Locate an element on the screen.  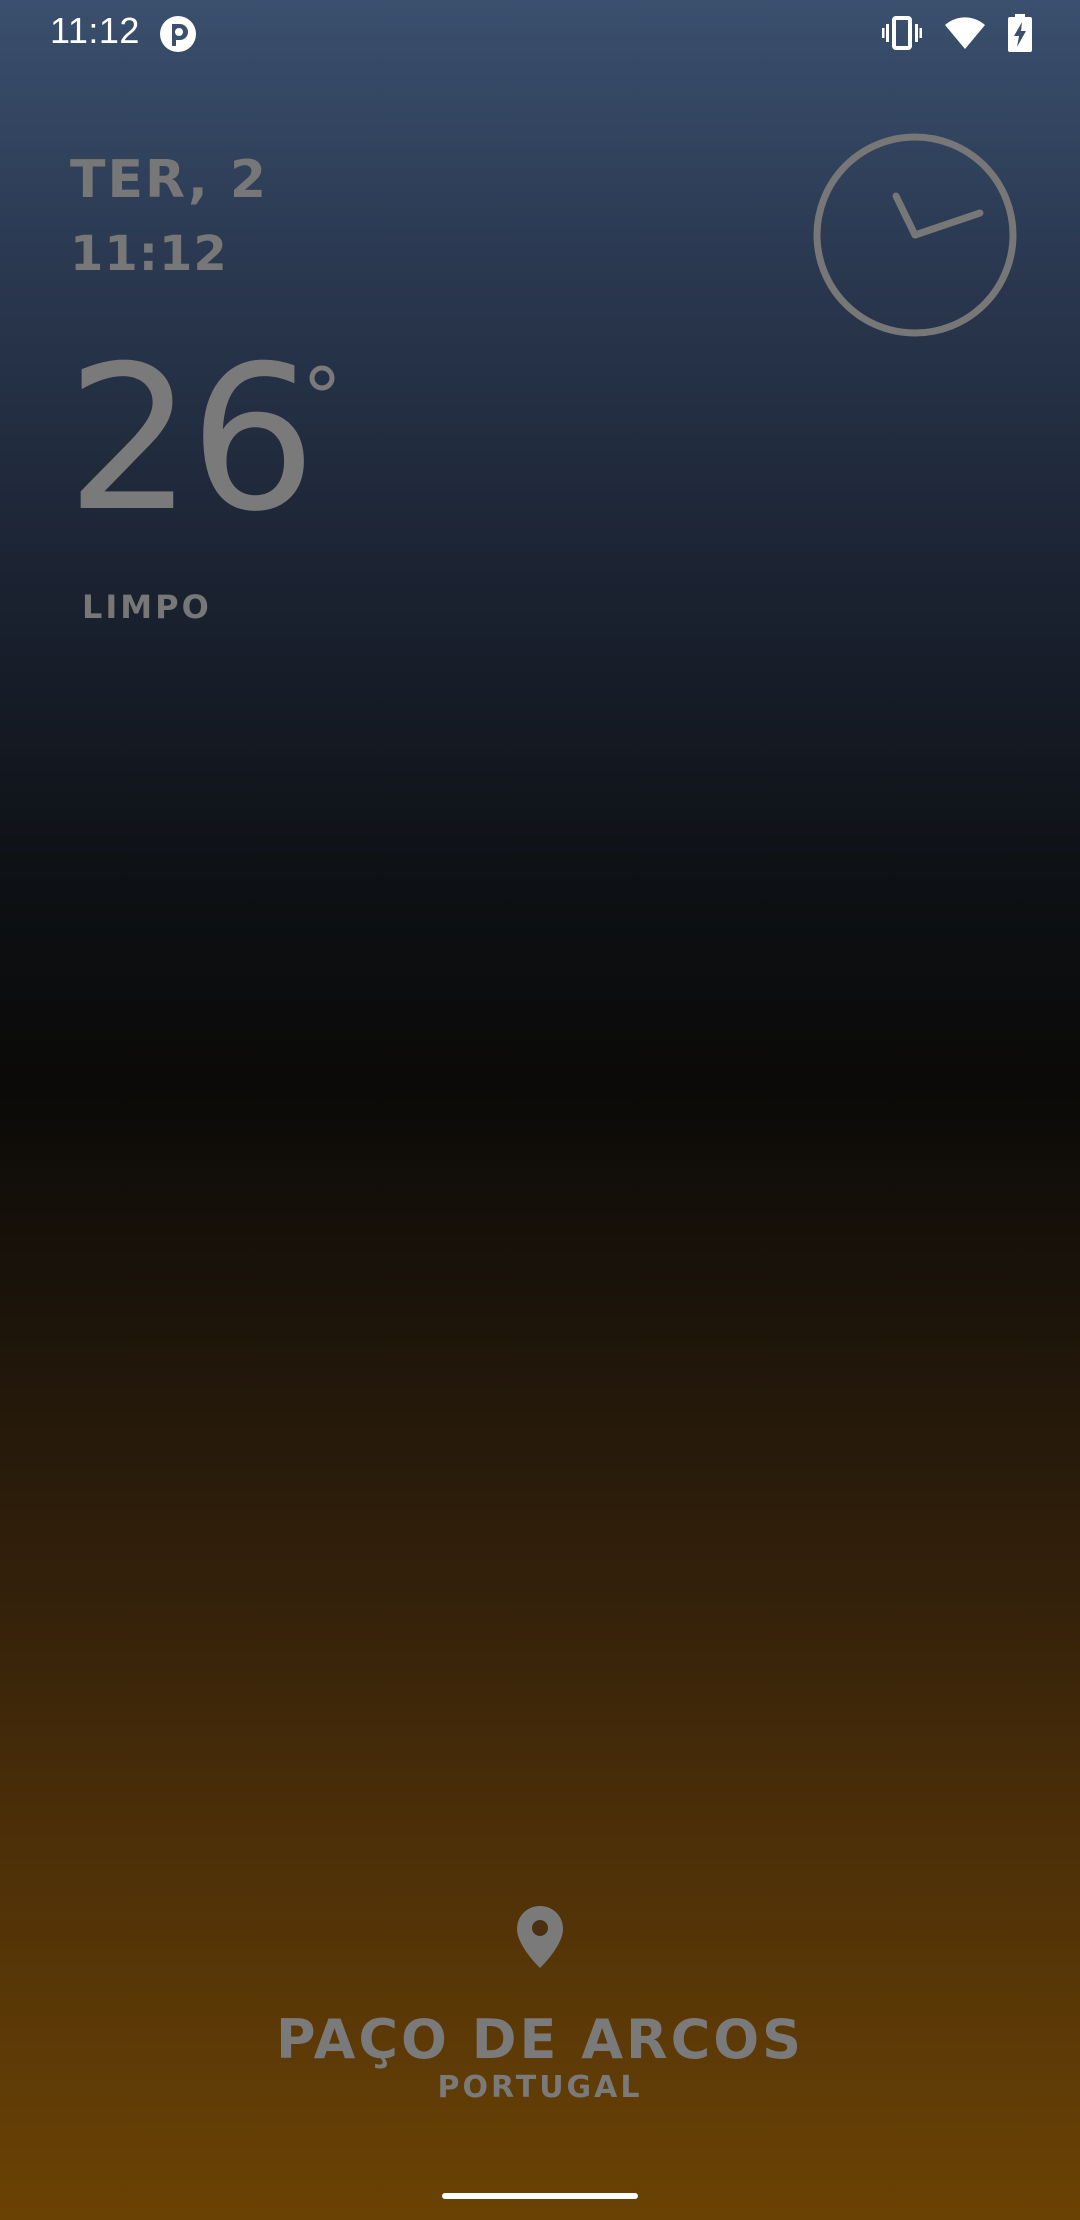
widget-time: 11:12 is located at coordinates (149, 254).